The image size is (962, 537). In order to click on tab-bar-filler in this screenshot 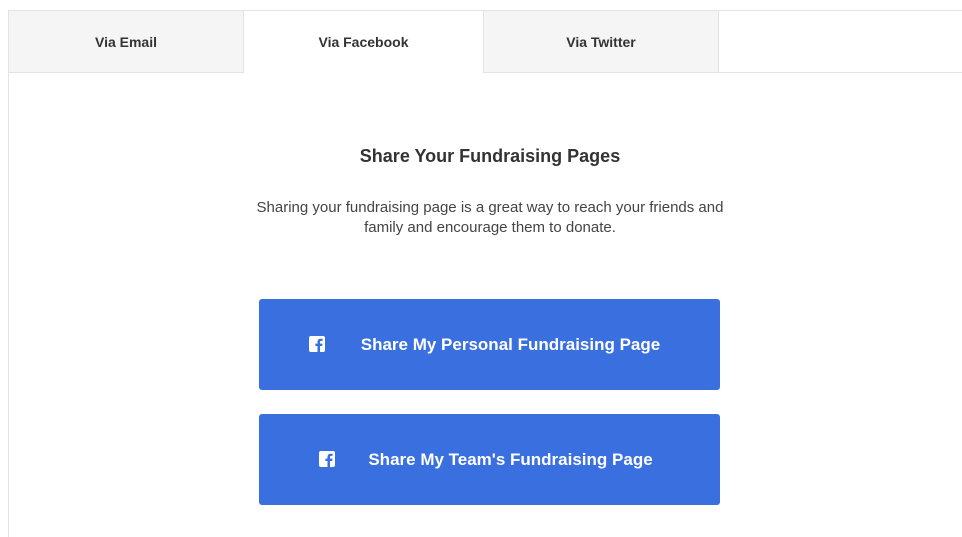, I will do `click(840, 41)`.